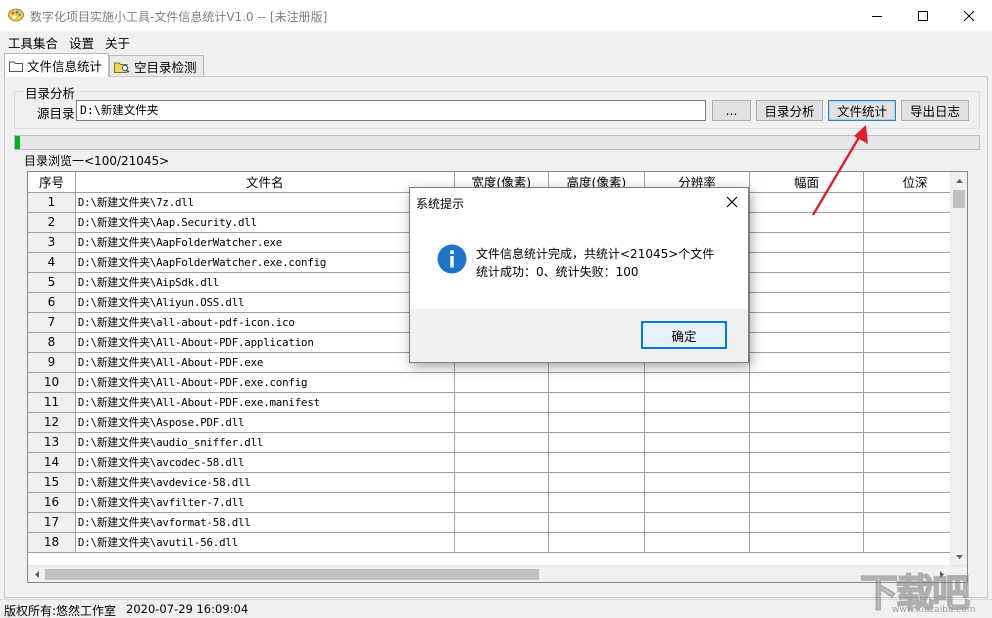 This screenshot has height=618, width=992. I want to click on menu-settings: 设置, so click(79, 41).